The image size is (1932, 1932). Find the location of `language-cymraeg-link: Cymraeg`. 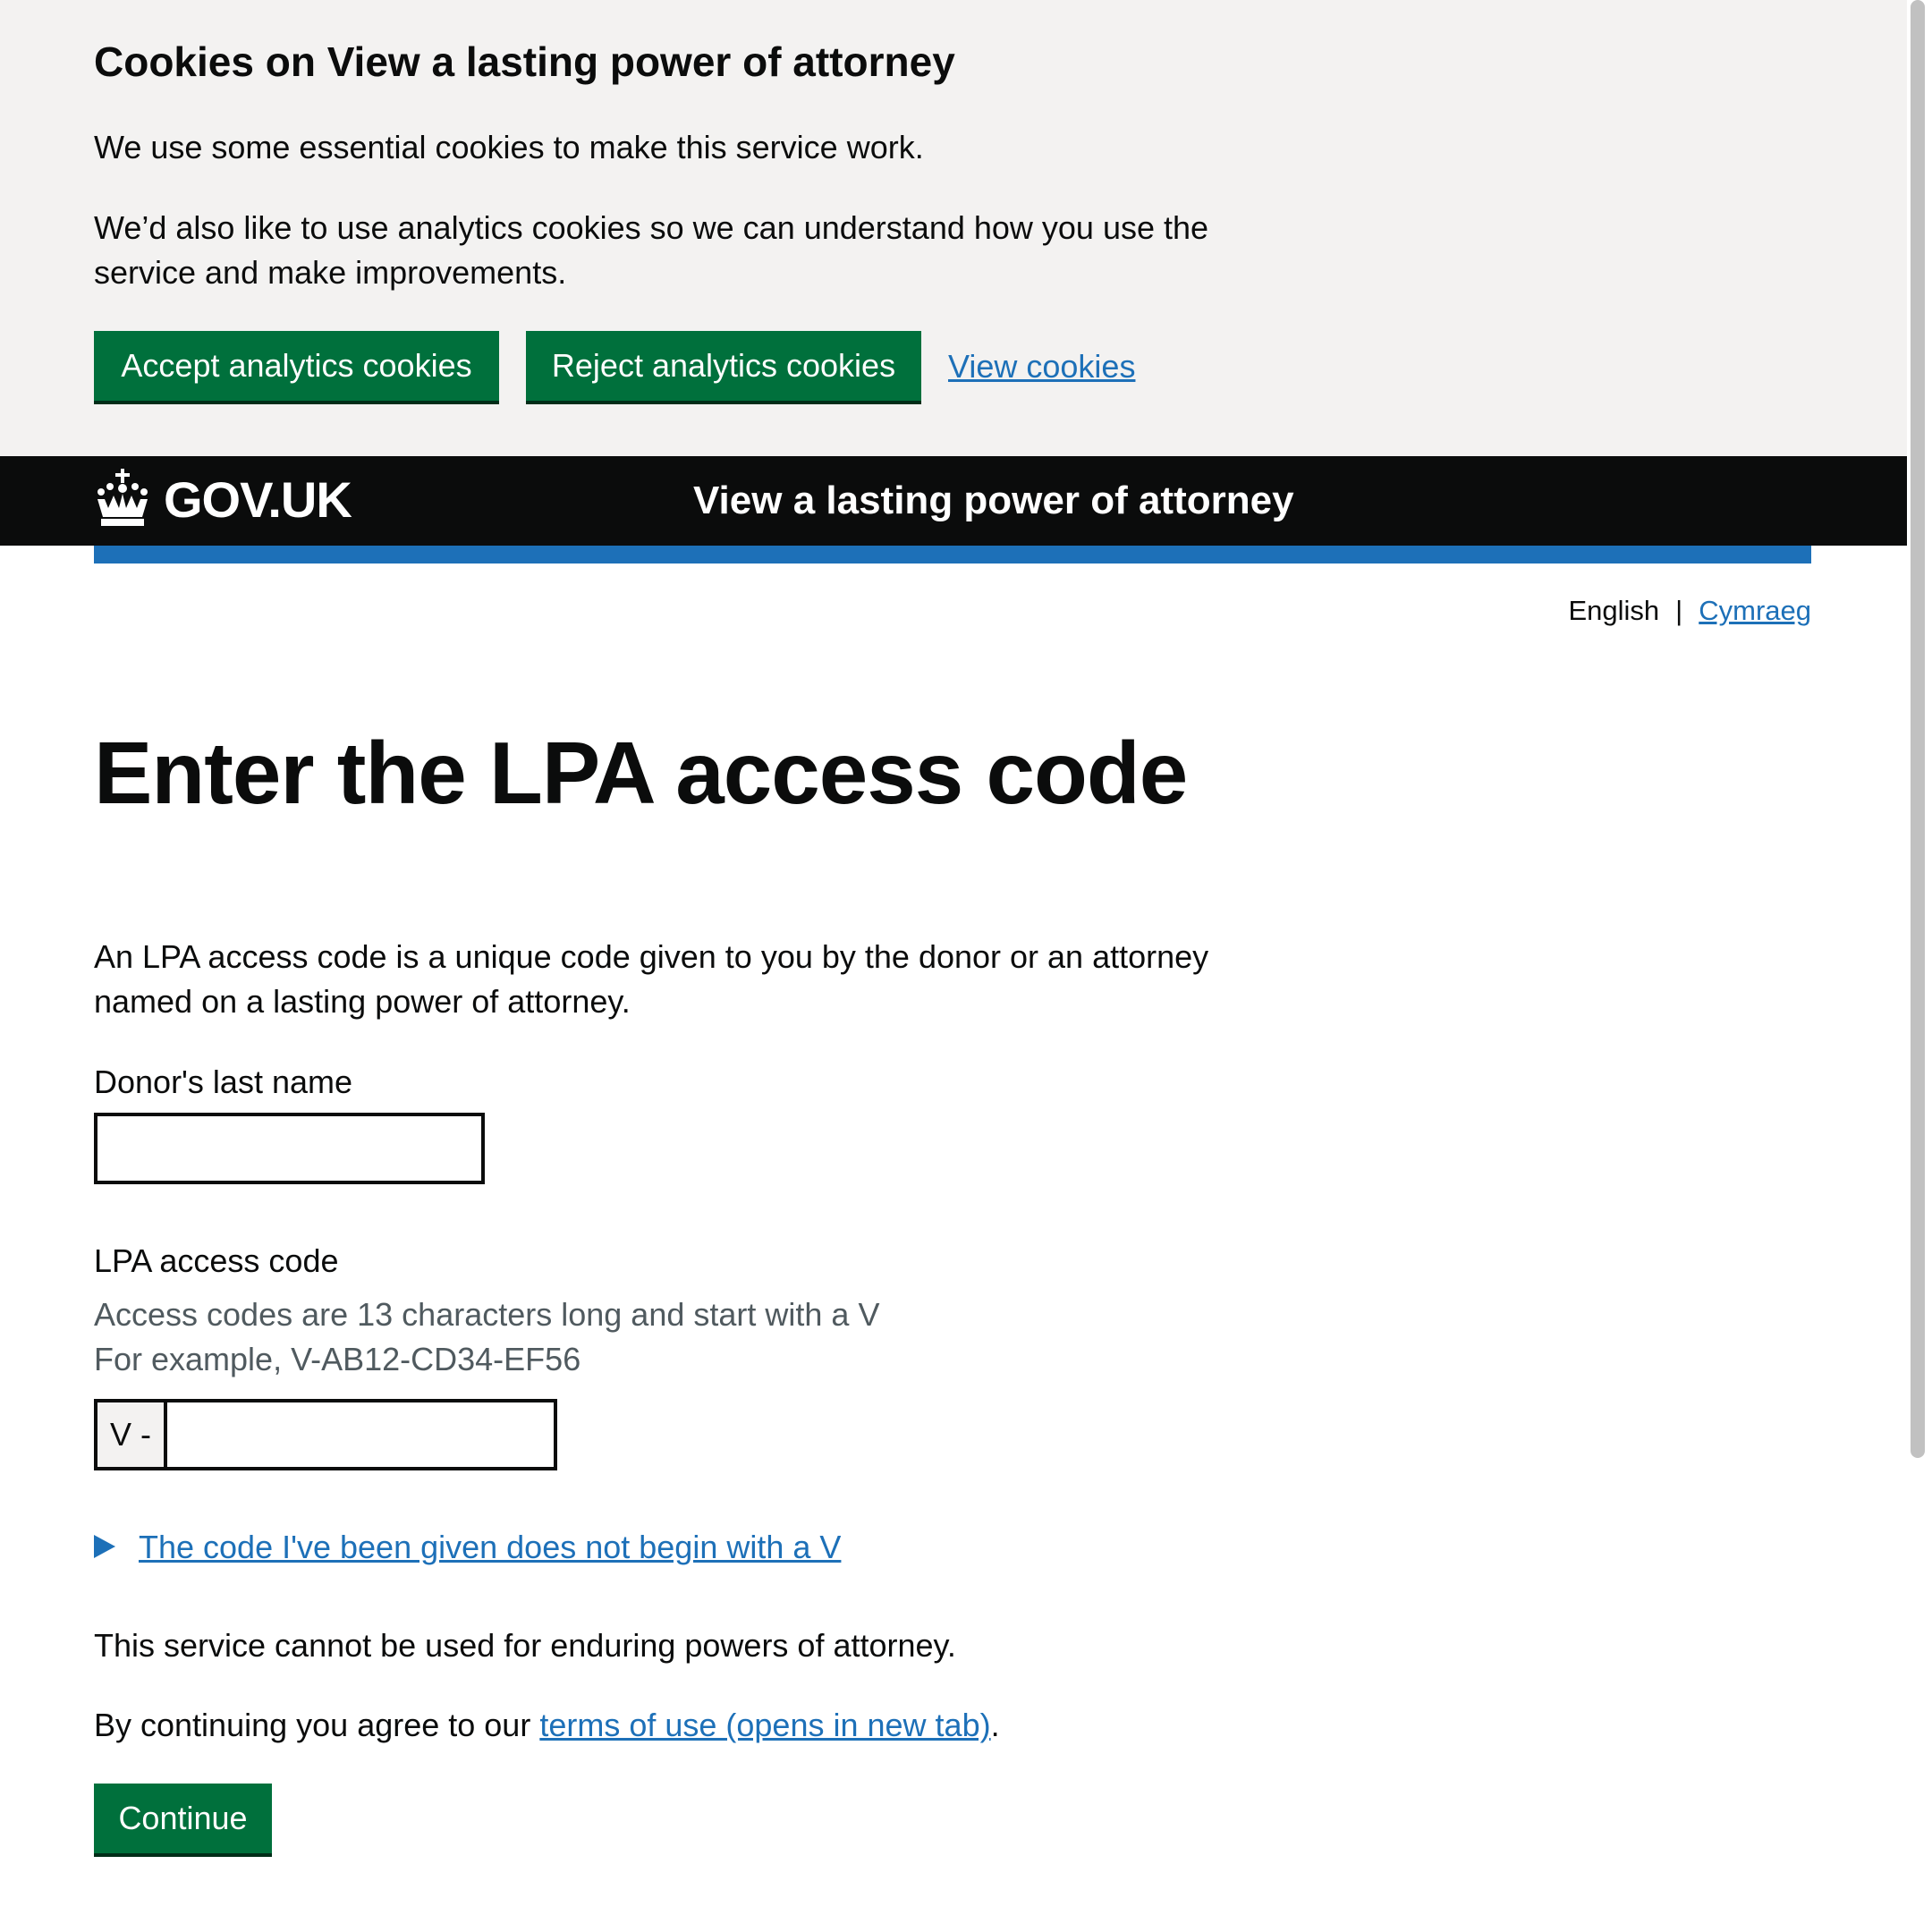

language-cymraeg-link: Cymraeg is located at coordinates (1755, 610).